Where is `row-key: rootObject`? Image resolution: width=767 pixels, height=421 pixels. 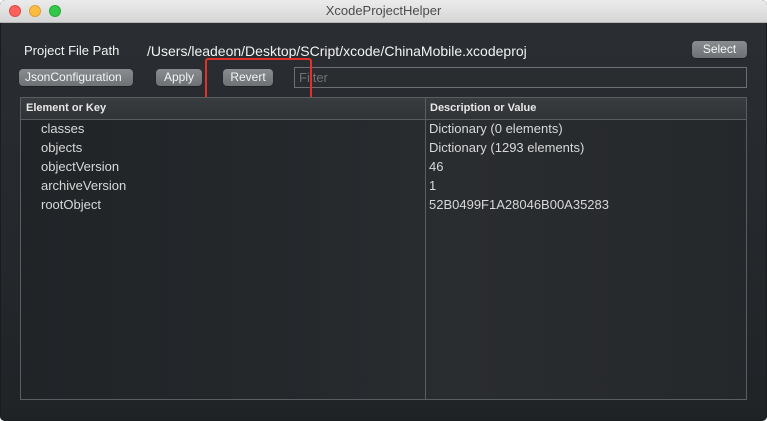 row-key: rootObject is located at coordinates (71, 204).